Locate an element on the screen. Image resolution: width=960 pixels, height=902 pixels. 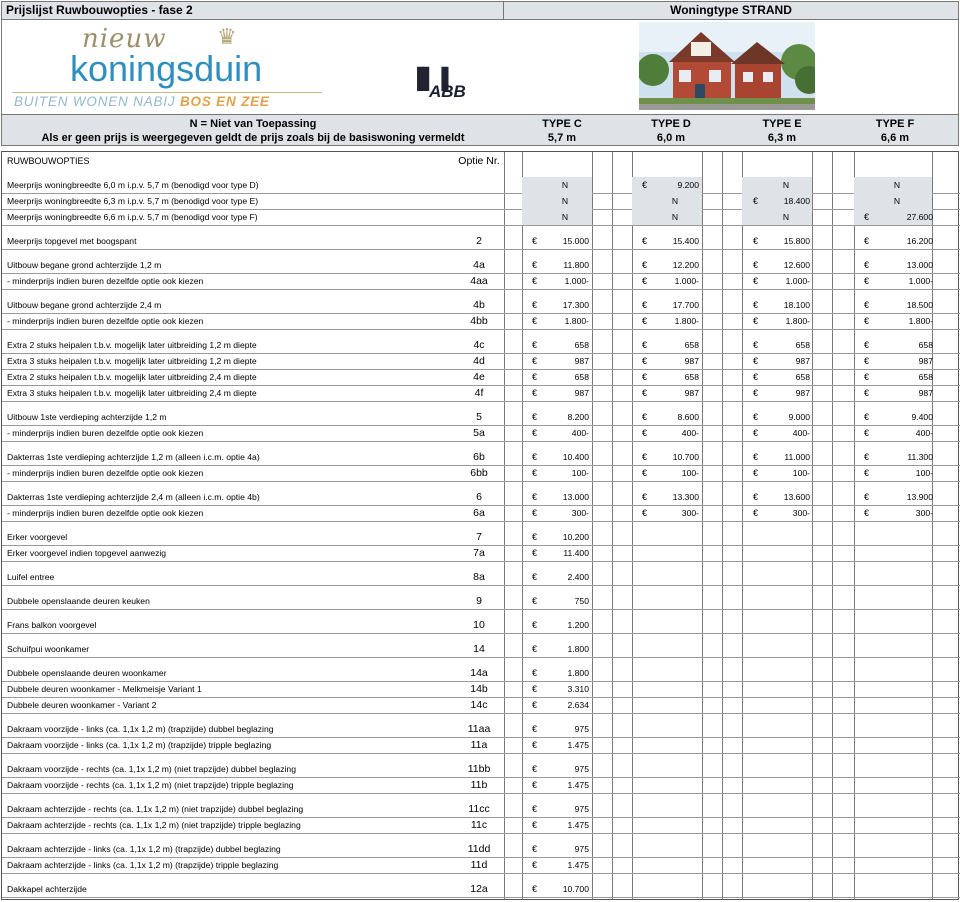
option-label: Erker voorgevel indien topgevel aanwezig is located at coordinates (87, 553).